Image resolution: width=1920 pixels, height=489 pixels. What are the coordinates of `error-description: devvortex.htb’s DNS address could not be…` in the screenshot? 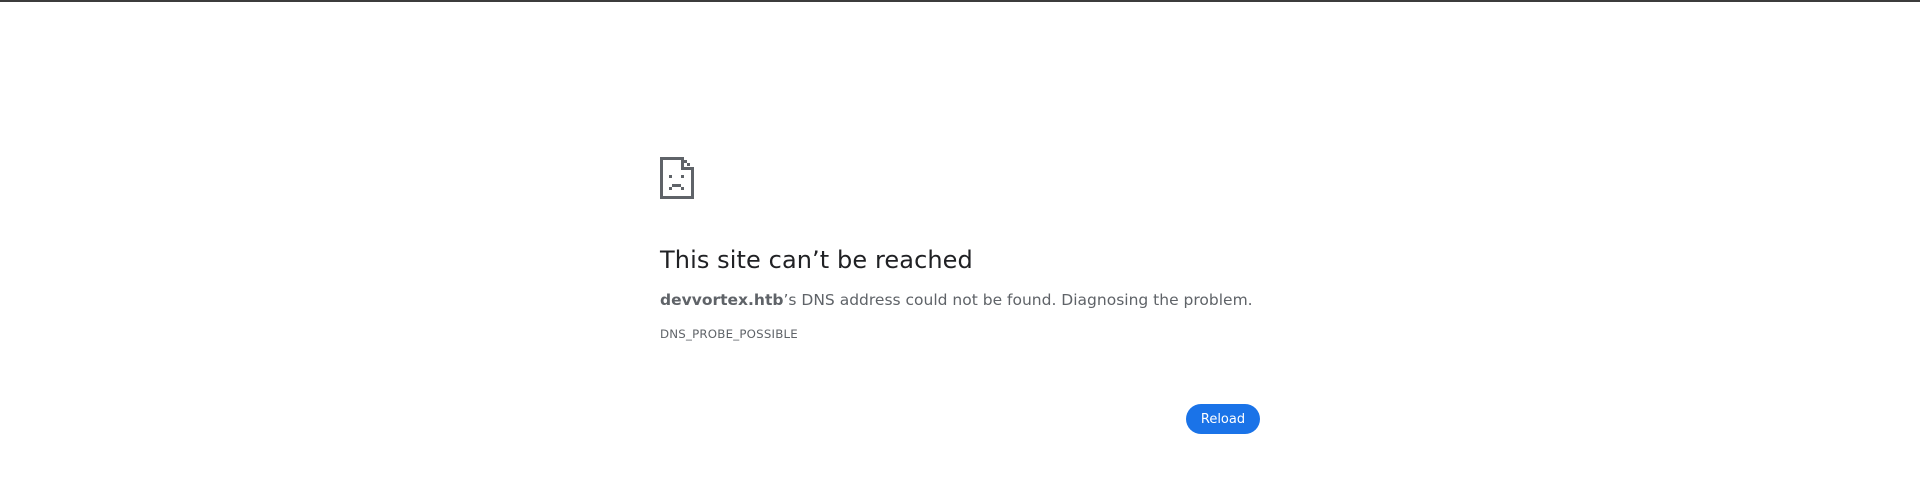 It's located at (960, 300).